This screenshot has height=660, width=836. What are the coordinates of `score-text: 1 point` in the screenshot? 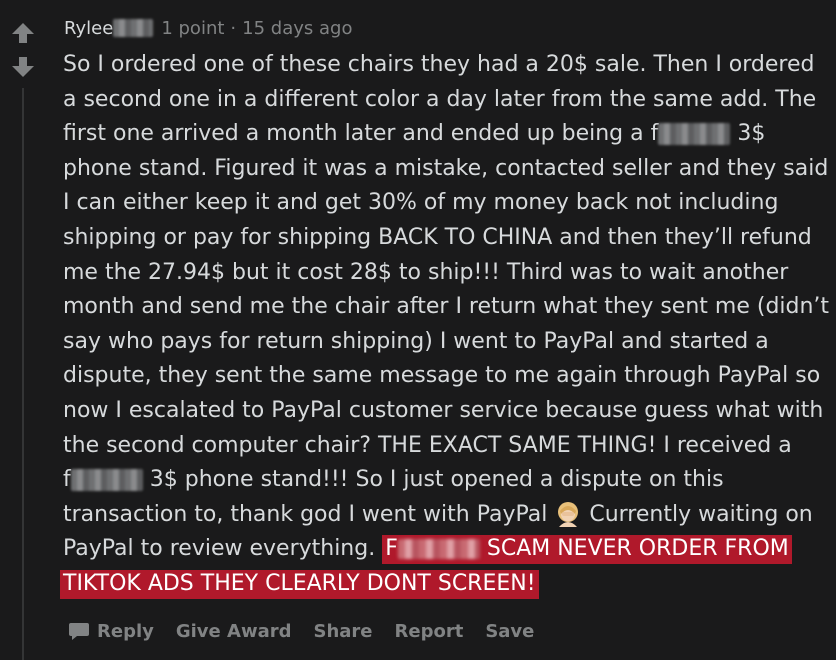 It's located at (193, 28).